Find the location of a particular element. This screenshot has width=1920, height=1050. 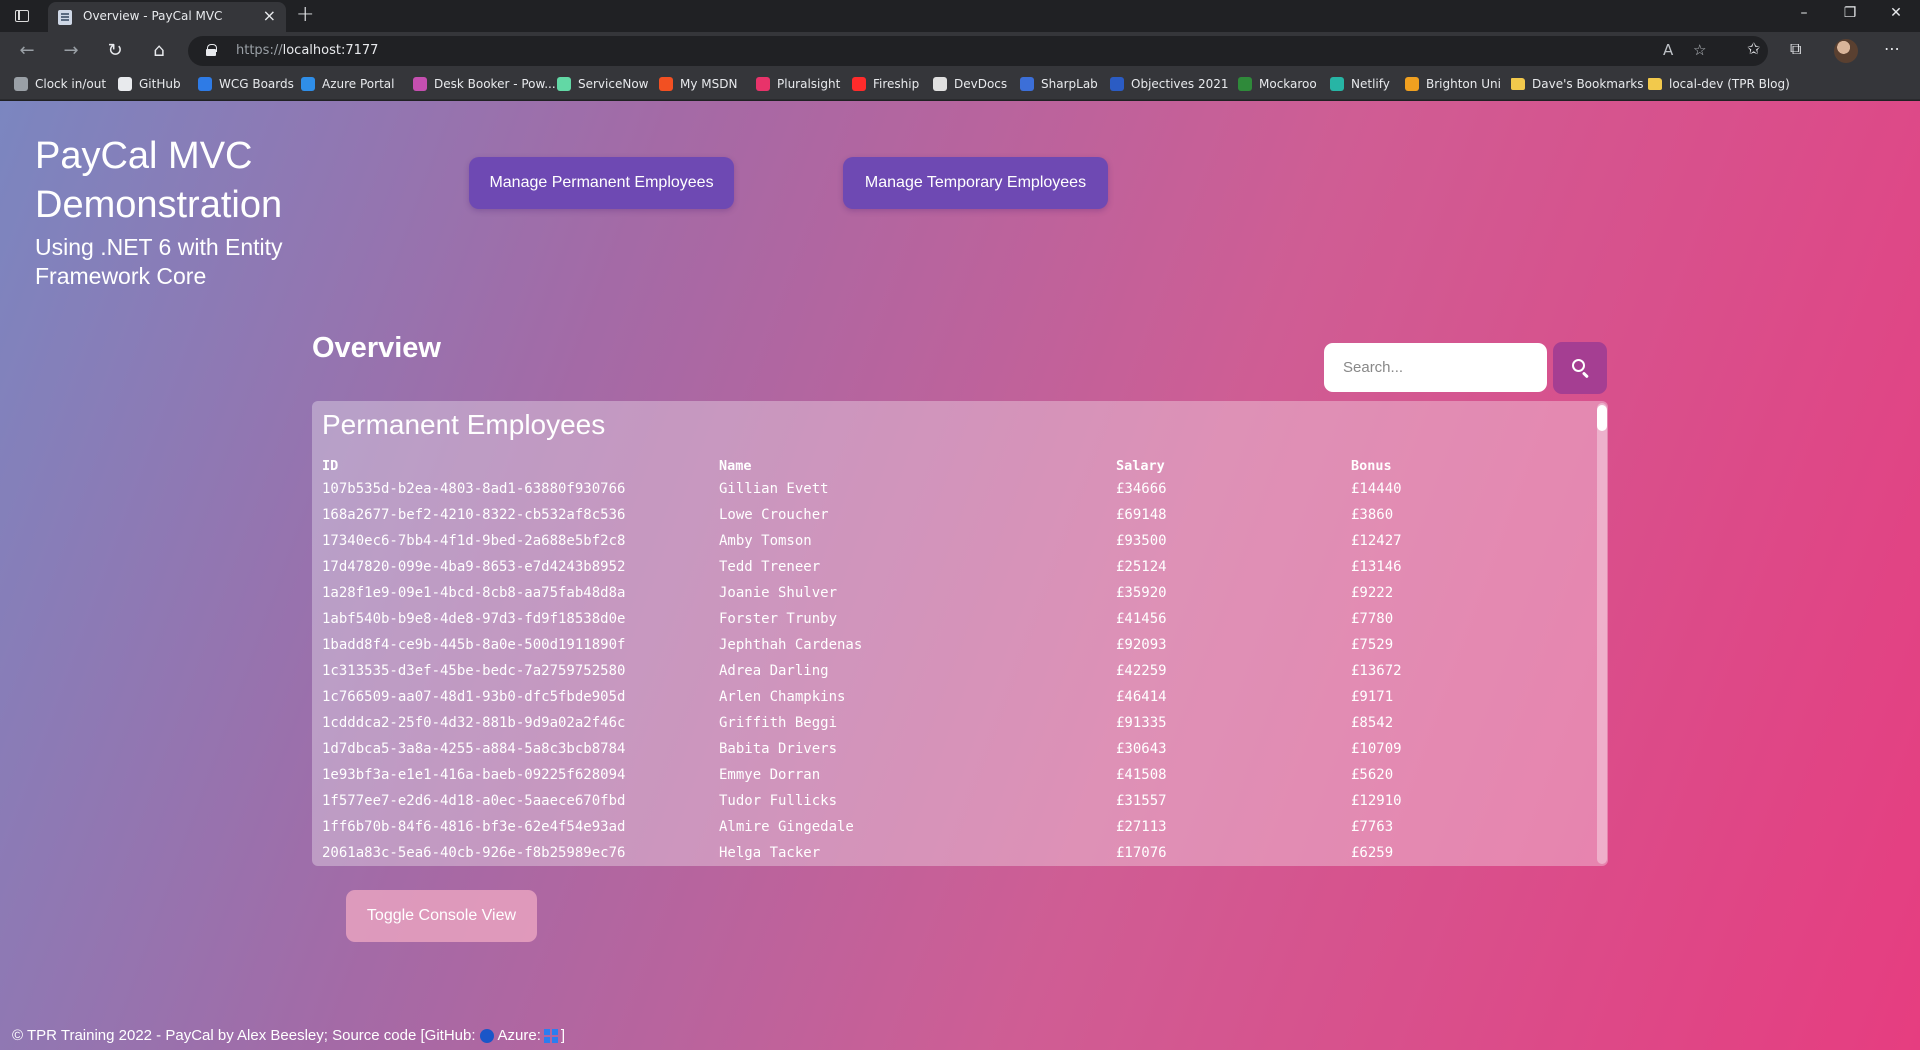

bookmark-item: GitHub is located at coordinates (149, 84).